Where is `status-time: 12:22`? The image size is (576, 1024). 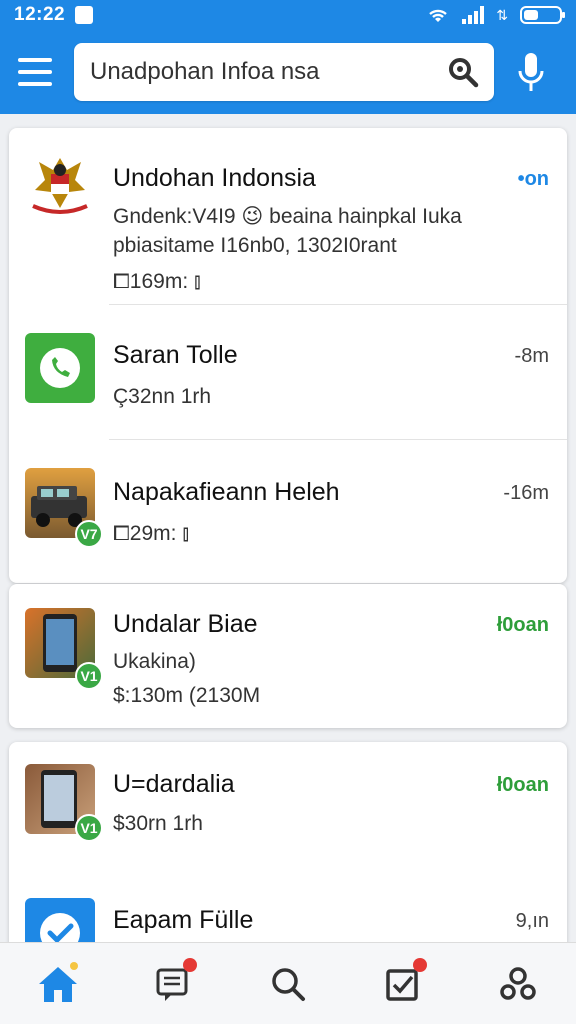 status-time: 12:22 is located at coordinates (40, 14).